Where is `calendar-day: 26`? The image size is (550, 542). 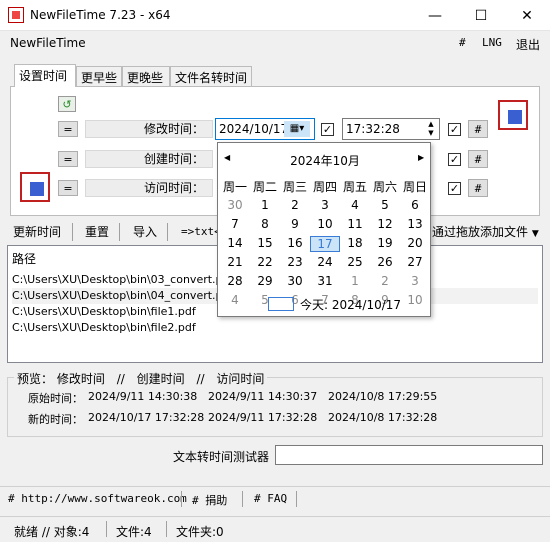 calendar-day: 26 is located at coordinates (385, 262).